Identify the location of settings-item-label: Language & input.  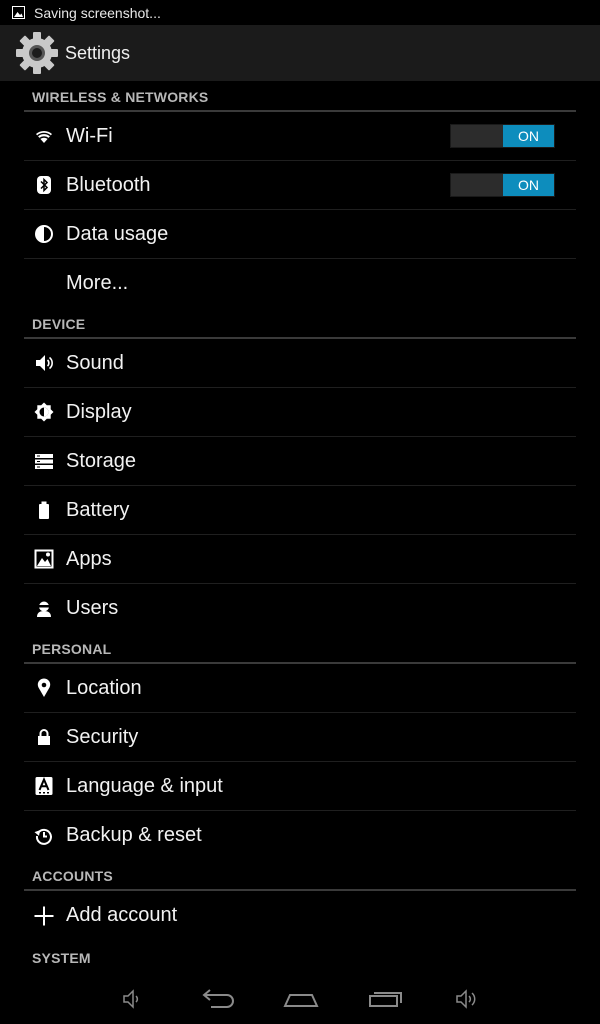
(144, 785).